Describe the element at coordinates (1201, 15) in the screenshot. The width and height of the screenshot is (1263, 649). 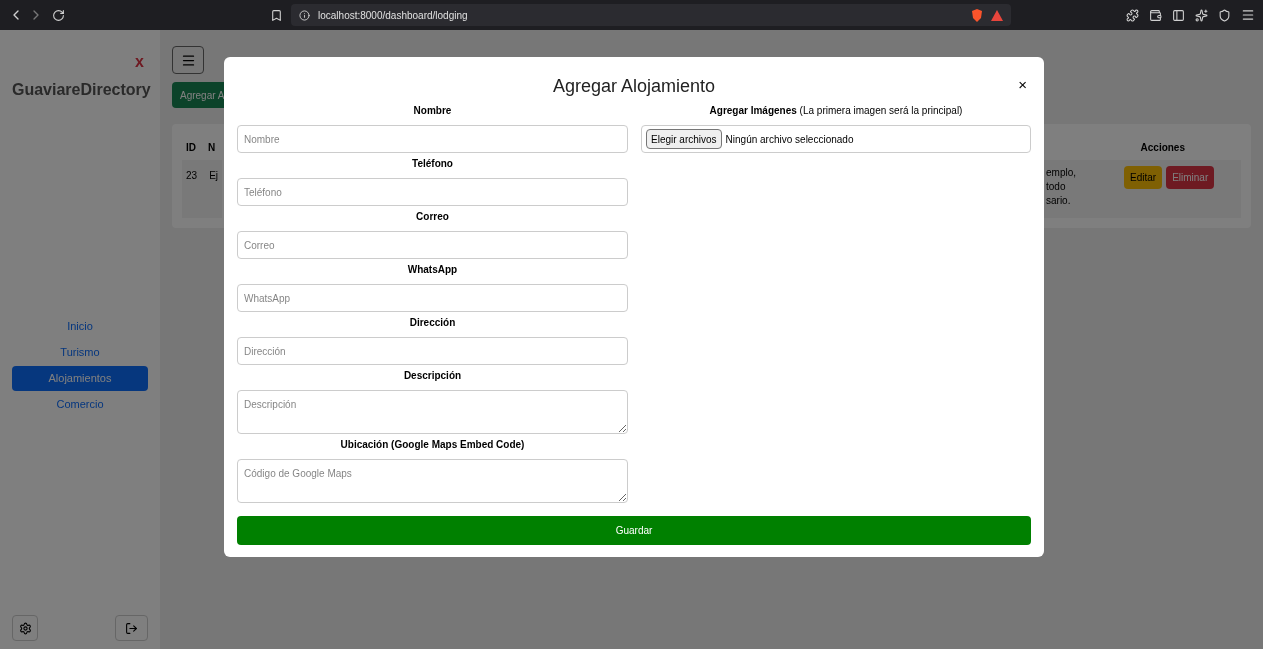
I see `sparkle-icon` at that location.